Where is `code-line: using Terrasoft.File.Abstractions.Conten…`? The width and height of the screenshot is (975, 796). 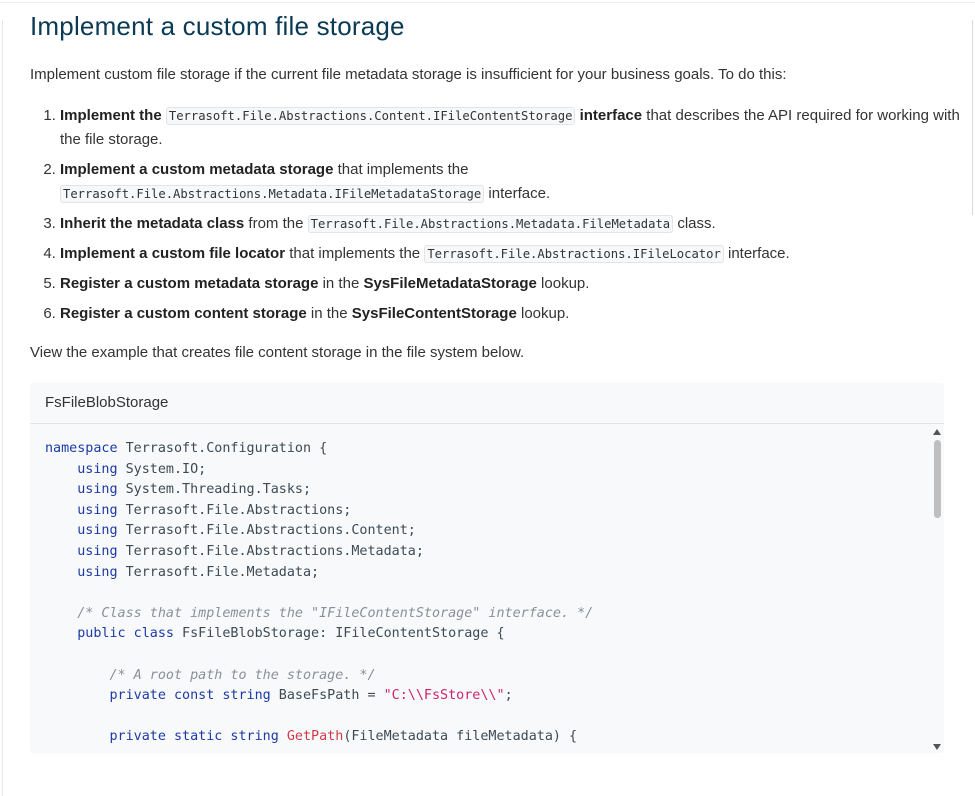
code-line: using Terrasoft.File.Abstractions.Conten… is located at coordinates (246, 531).